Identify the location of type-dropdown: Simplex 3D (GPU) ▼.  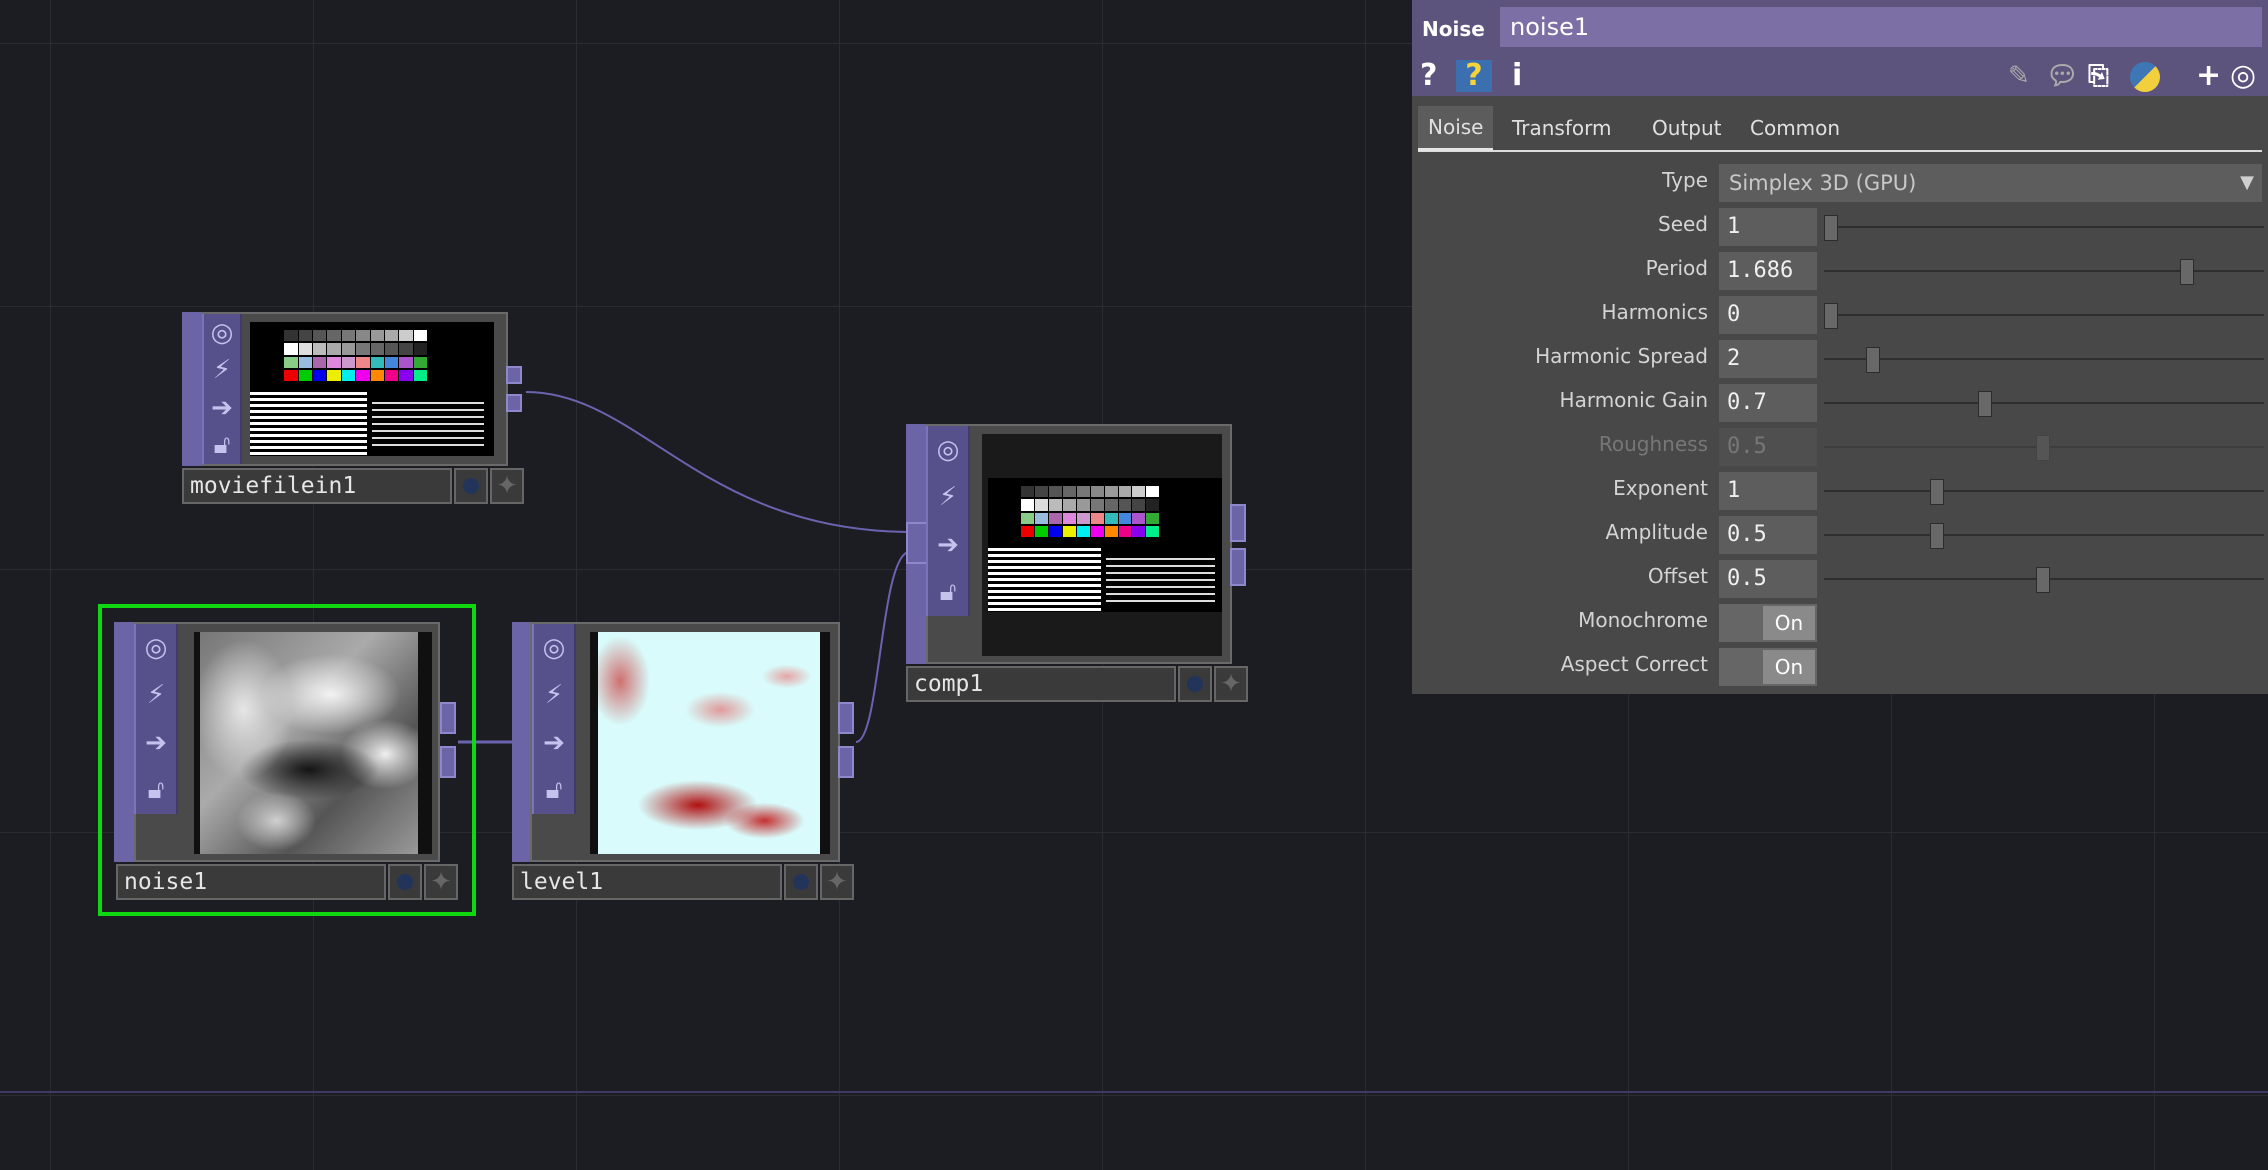
(1990, 183).